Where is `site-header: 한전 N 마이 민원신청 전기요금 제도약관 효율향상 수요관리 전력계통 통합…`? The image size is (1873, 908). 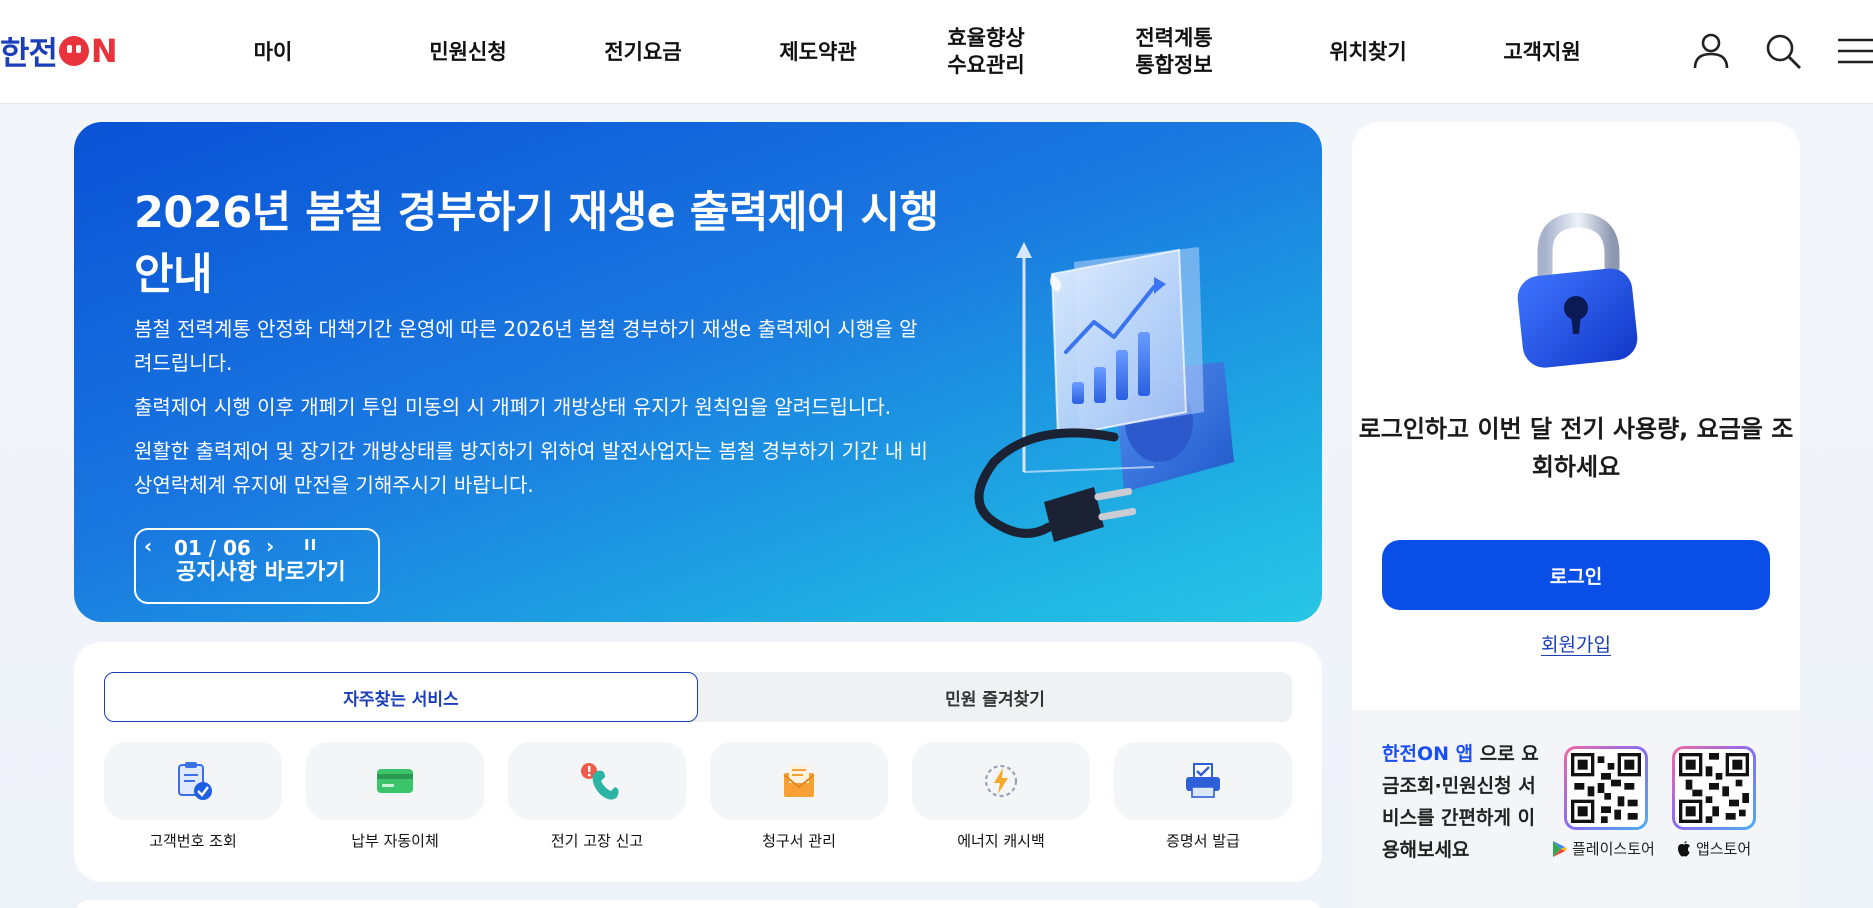 site-header: 한전 N 마이 민원신청 전기요금 제도약관 효율향상 수요관리 전력계통 통합… is located at coordinates (936, 52).